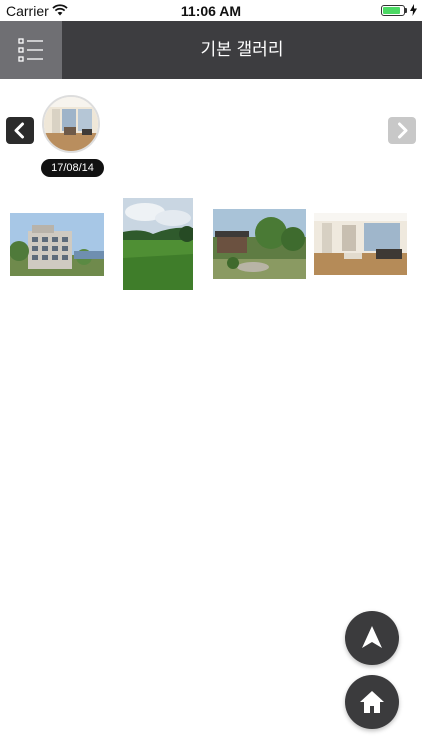  I want to click on battery-icon, so click(393, 10).